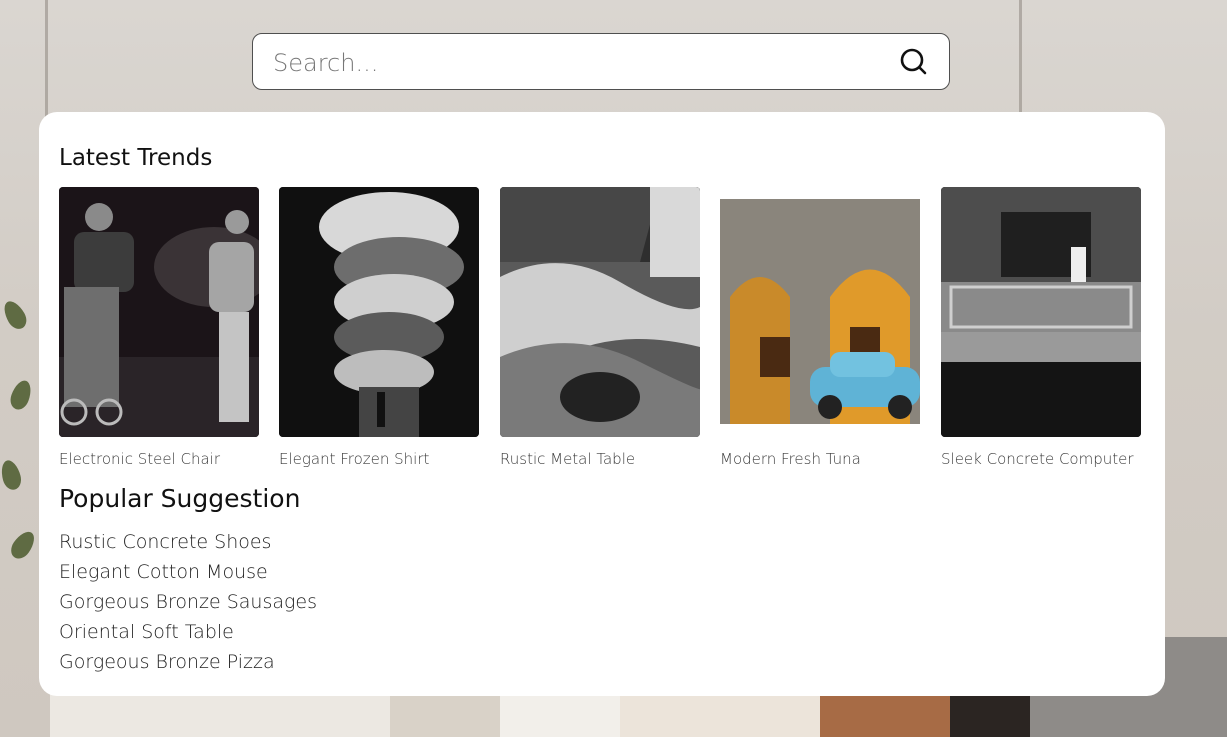  I want to click on search-input, so click(578, 63).